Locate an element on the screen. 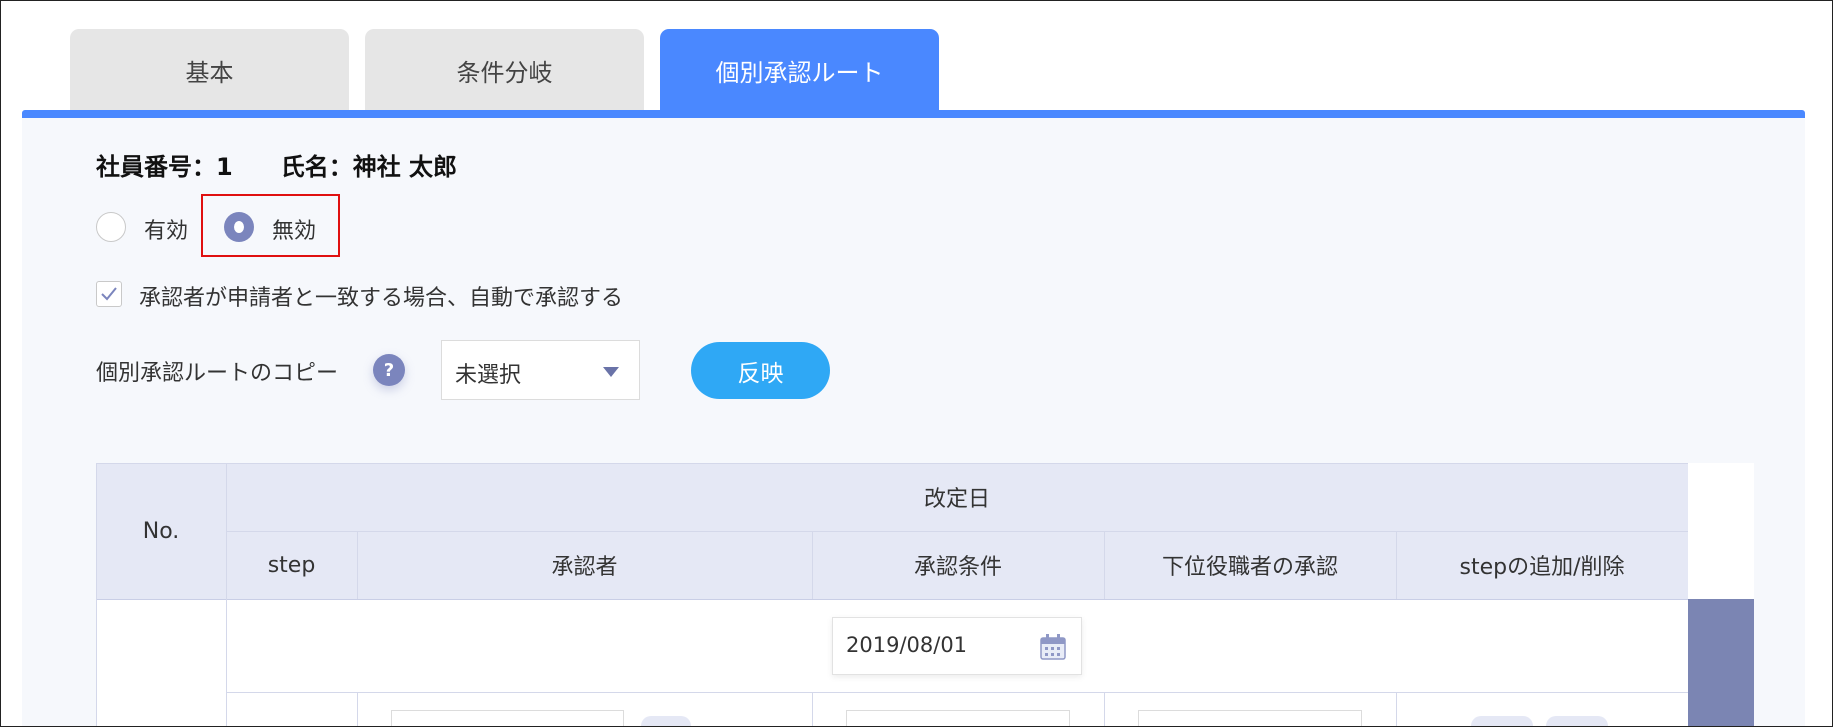 Image resolution: width=1833 pixels, height=727 pixels. help-icon: ? is located at coordinates (389, 370).